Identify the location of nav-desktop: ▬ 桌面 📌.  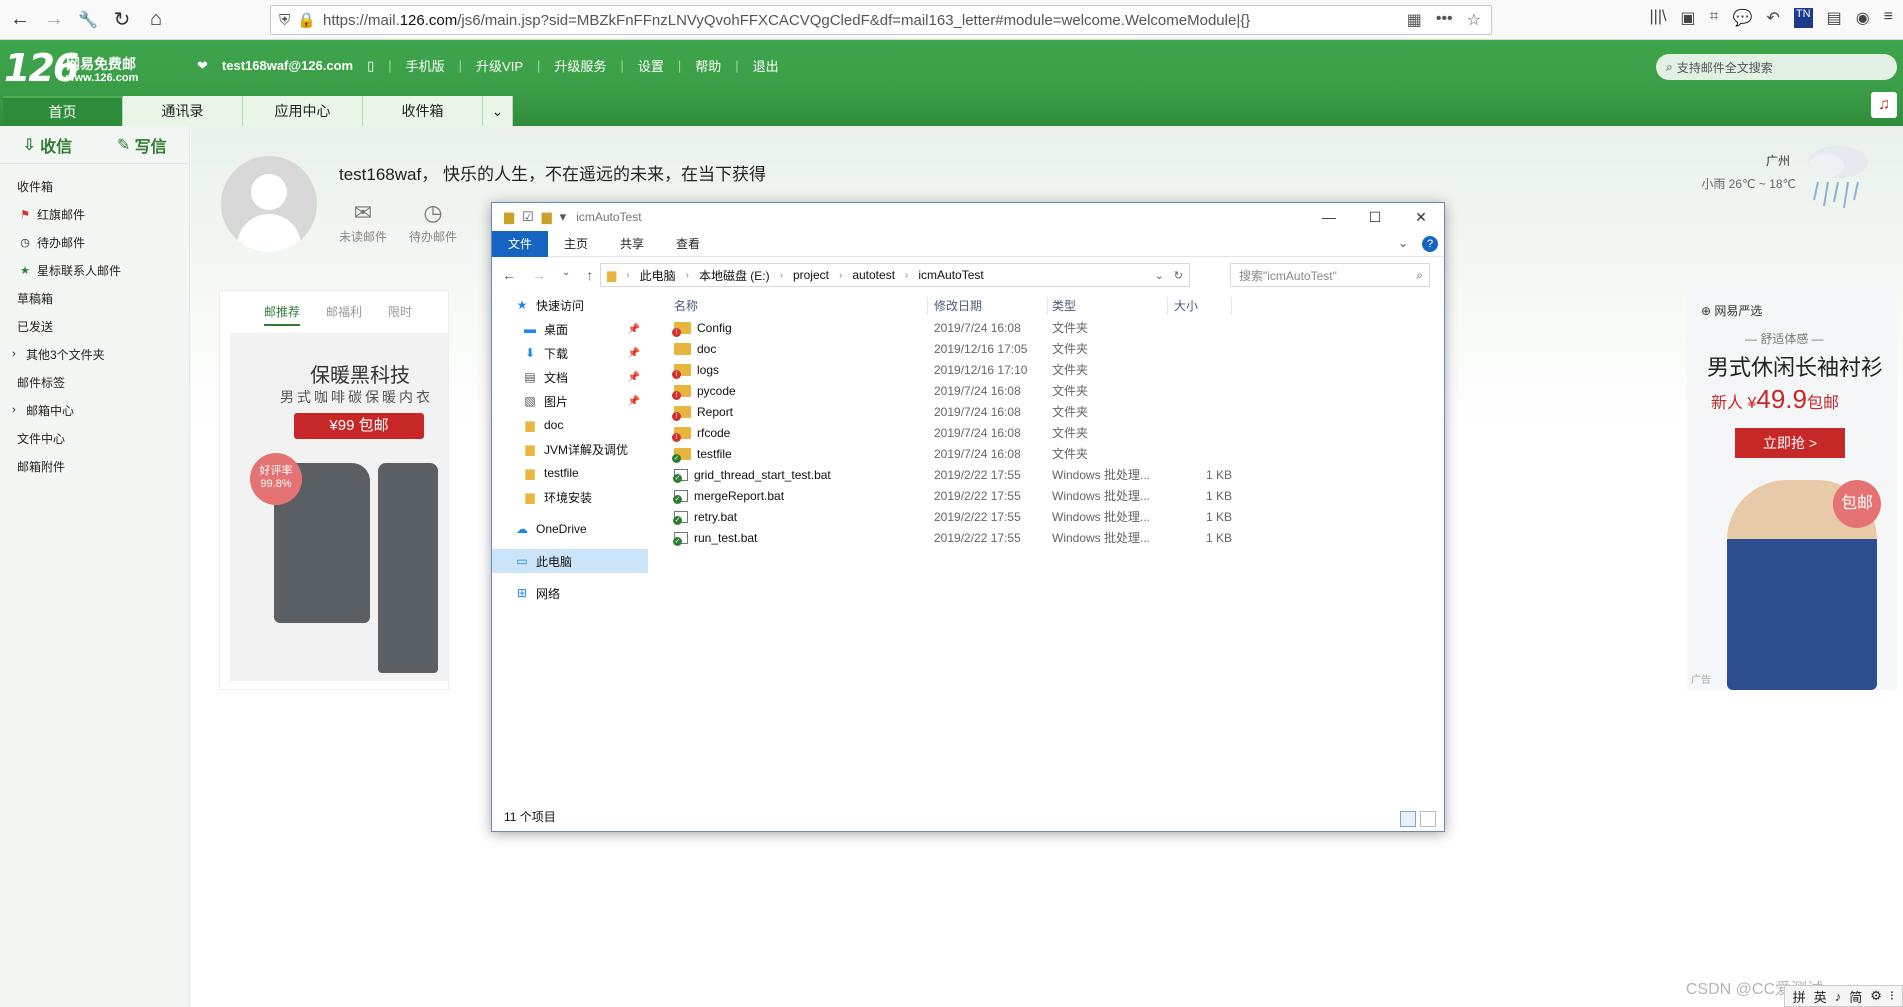
(570, 329).